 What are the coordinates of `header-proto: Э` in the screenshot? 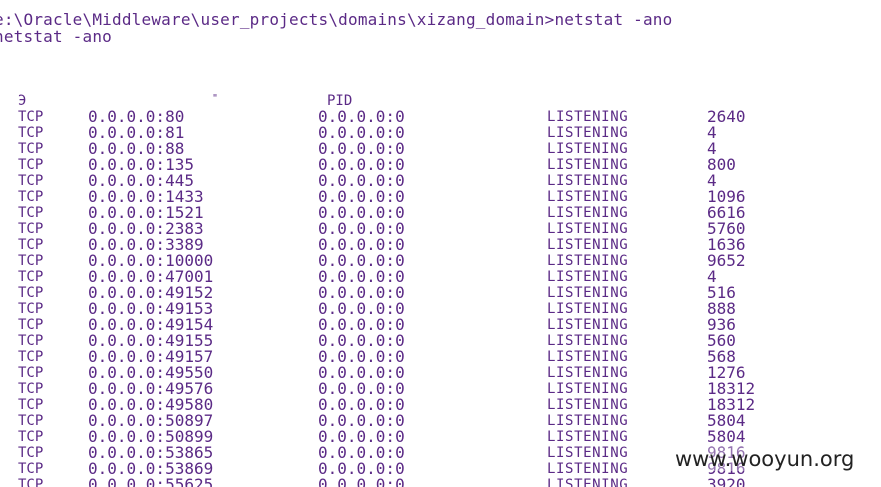 It's located at (22, 101).